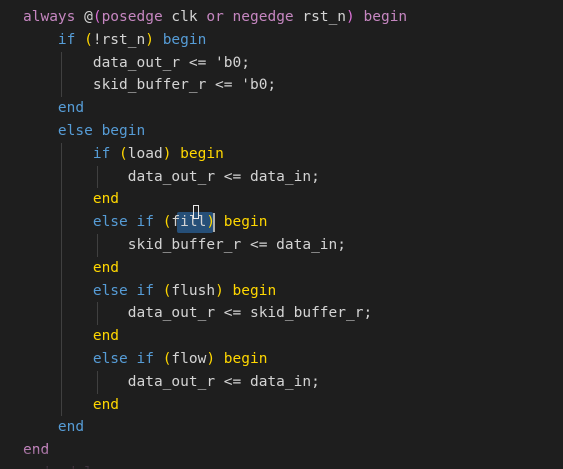  What do you see at coordinates (214, 222) in the screenshot?
I see `text-cursor` at bounding box center [214, 222].